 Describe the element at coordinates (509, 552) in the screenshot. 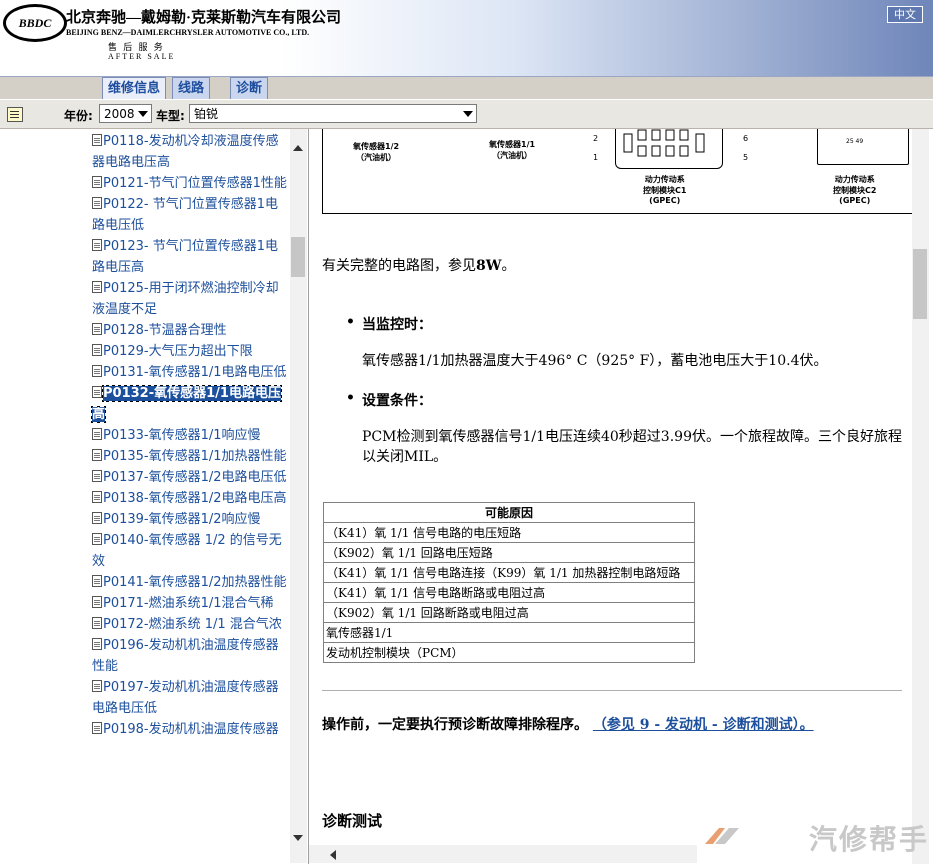

I see `cause-cell: （K902）氧 1/1 回路电压短路` at that location.